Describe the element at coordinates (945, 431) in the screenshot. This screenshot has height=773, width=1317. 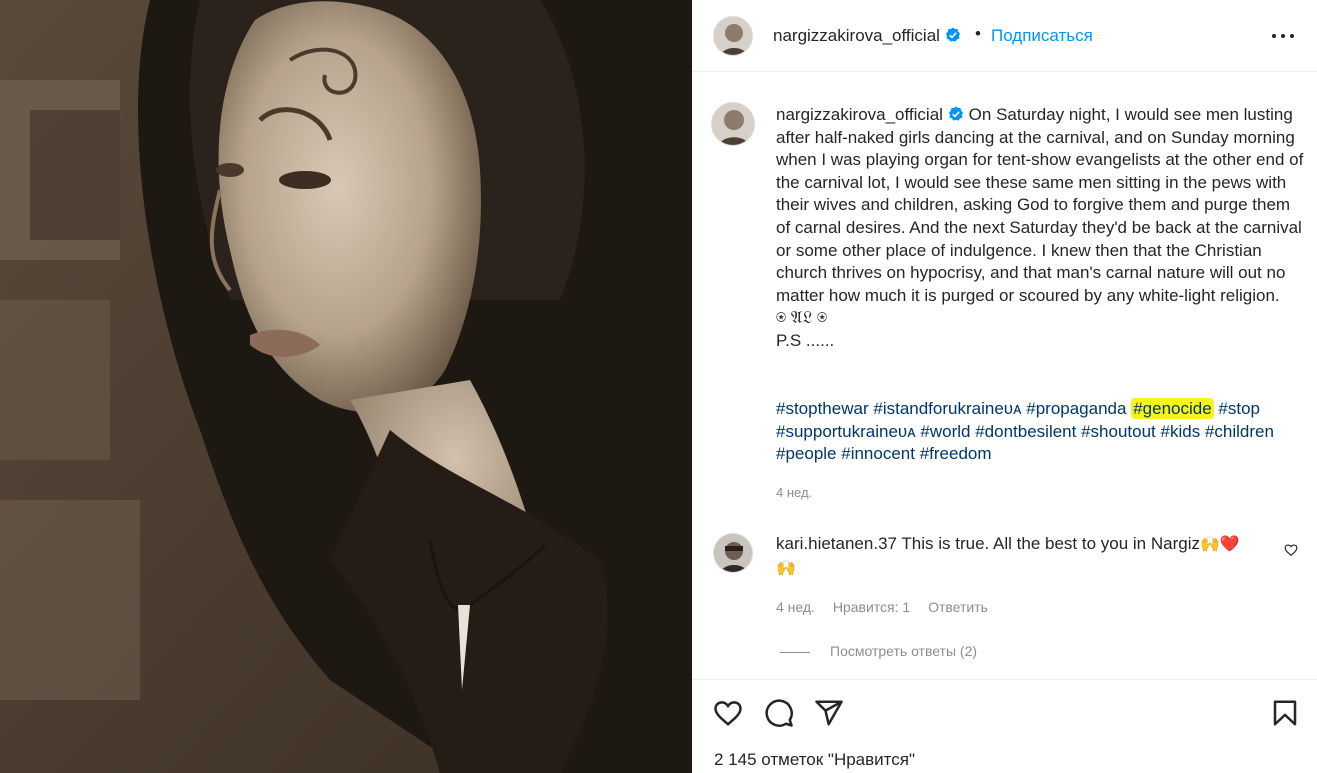
I see `hashtag-link: #world` at that location.